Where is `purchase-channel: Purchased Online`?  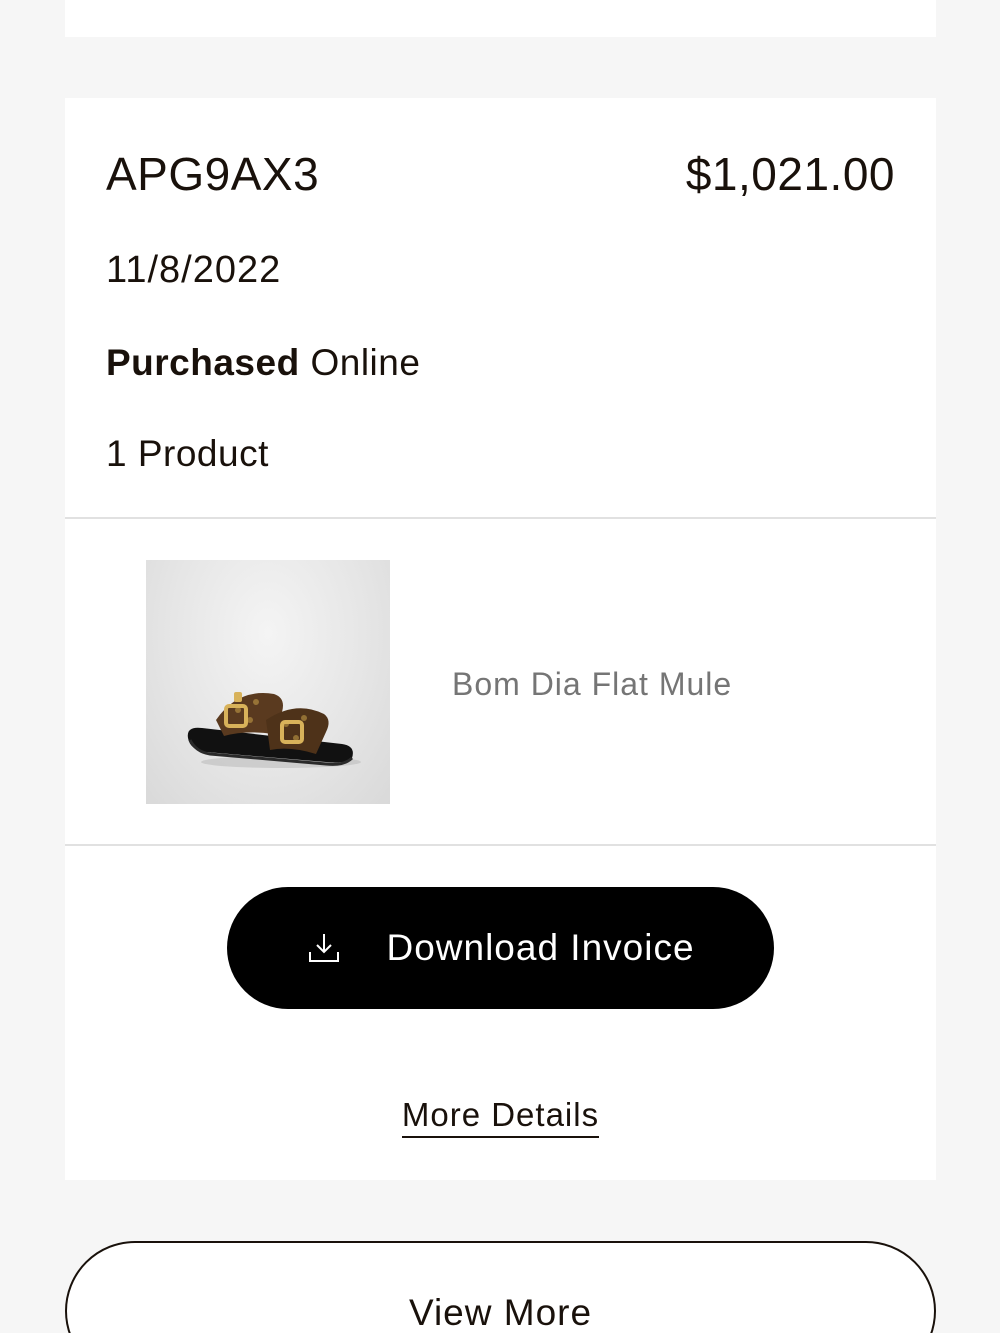
purchase-channel: Purchased Online is located at coordinates (263, 363).